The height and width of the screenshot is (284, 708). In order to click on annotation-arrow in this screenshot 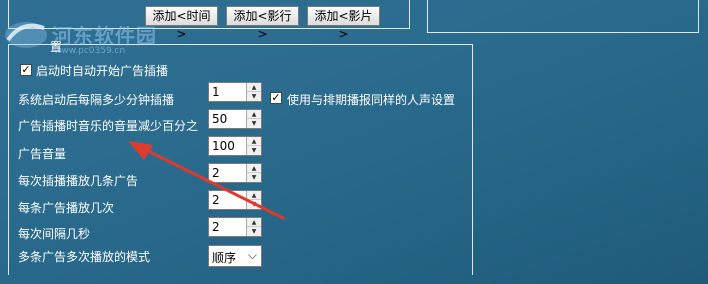, I will do `click(206, 180)`.